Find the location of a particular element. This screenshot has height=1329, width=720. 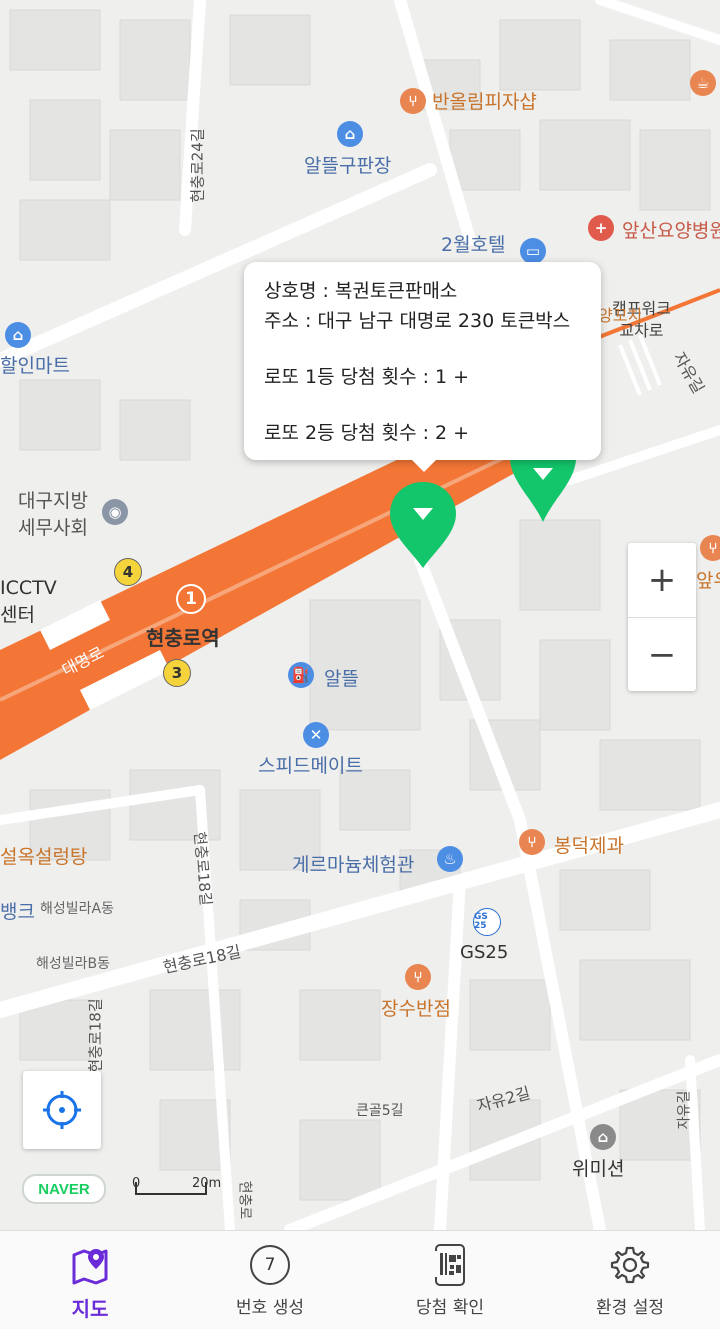

my-location-button is located at coordinates (62, 1110).